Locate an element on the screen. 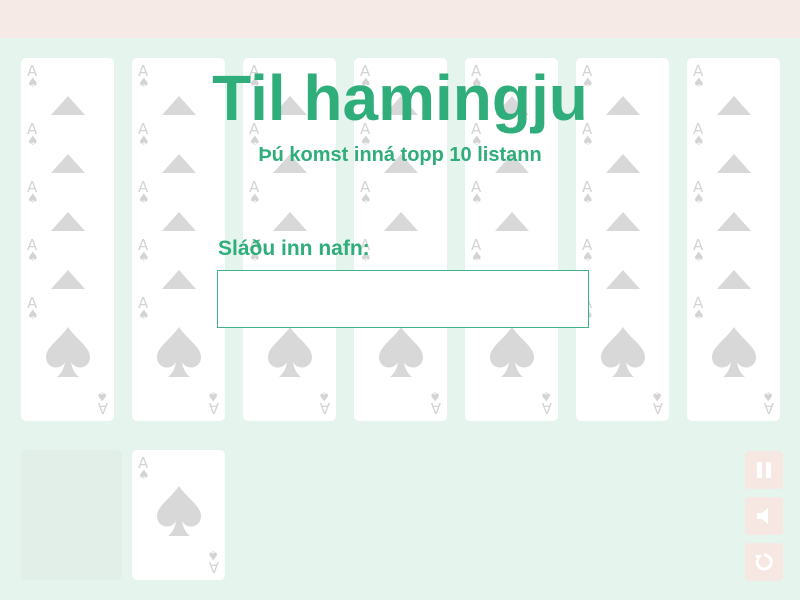  restart-icon is located at coordinates (764, 562).